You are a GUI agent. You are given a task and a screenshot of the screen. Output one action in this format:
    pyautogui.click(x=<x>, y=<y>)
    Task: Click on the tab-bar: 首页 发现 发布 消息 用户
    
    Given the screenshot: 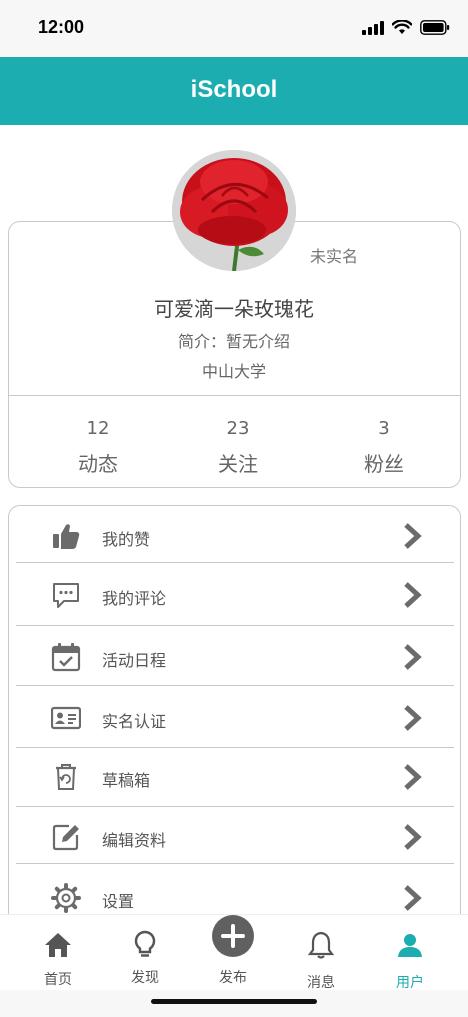 What is the action you would take?
    pyautogui.click(x=234, y=952)
    